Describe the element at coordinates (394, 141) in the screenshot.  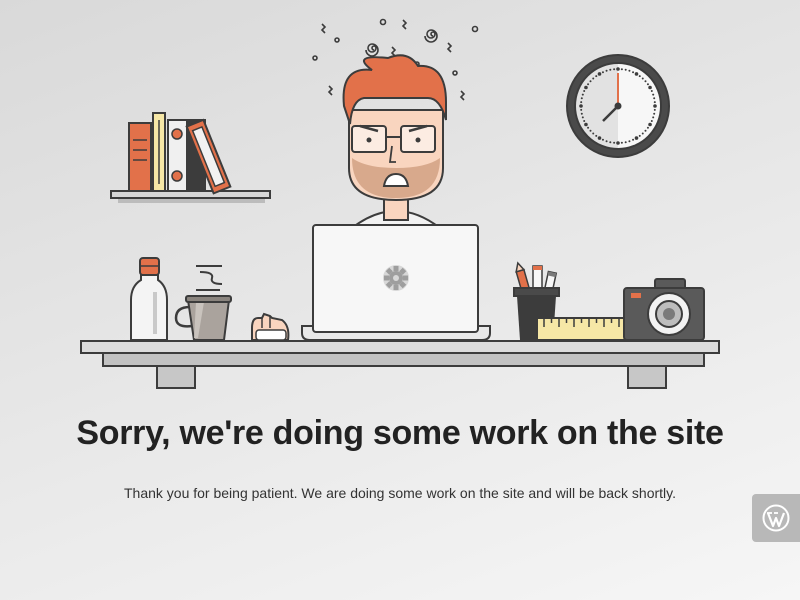
I see `developer` at that location.